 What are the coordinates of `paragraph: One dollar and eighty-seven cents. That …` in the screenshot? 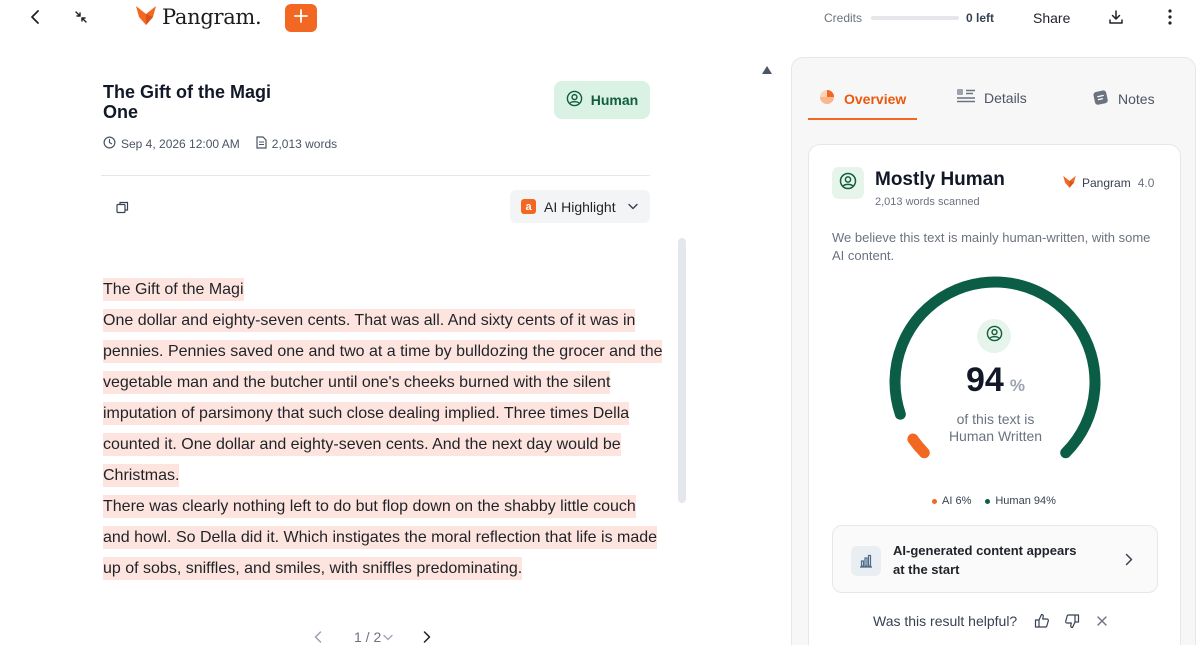 It's located at (383, 398).